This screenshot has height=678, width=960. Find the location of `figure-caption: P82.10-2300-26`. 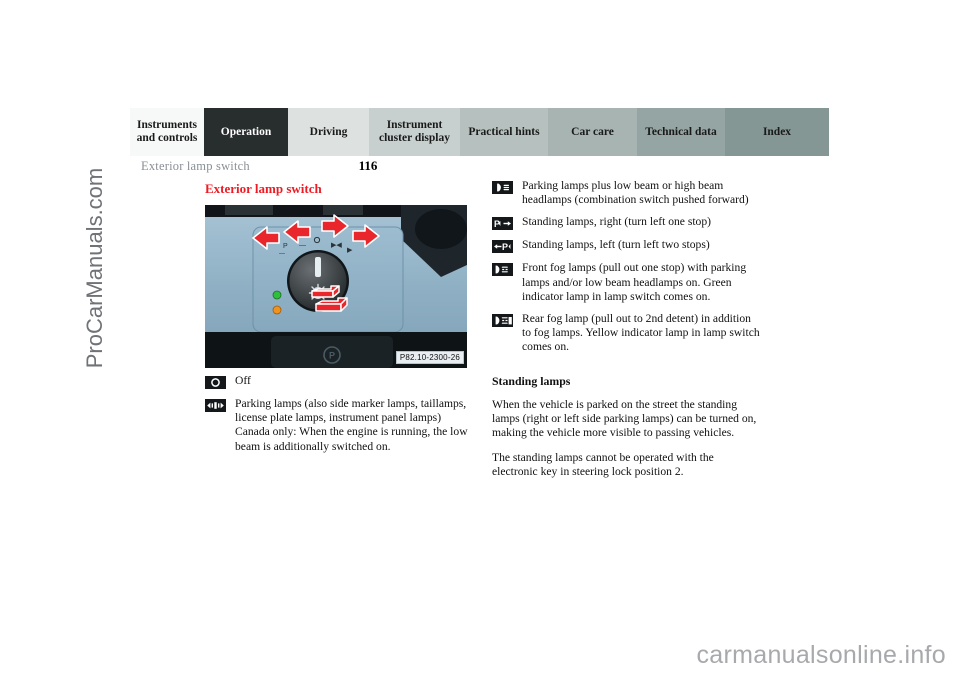

figure-caption: P82.10-2300-26 is located at coordinates (429, 357).